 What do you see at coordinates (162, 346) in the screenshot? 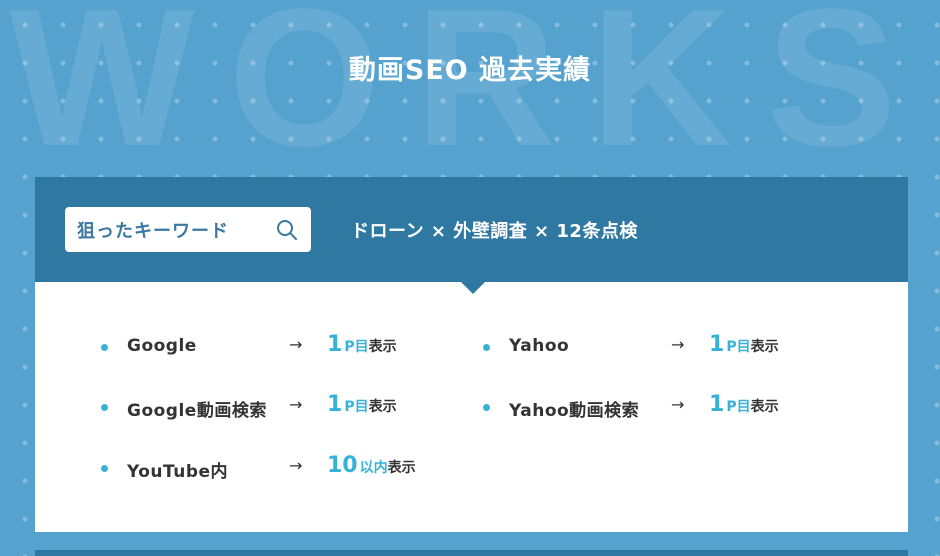
I see `engine-name: Google` at bounding box center [162, 346].